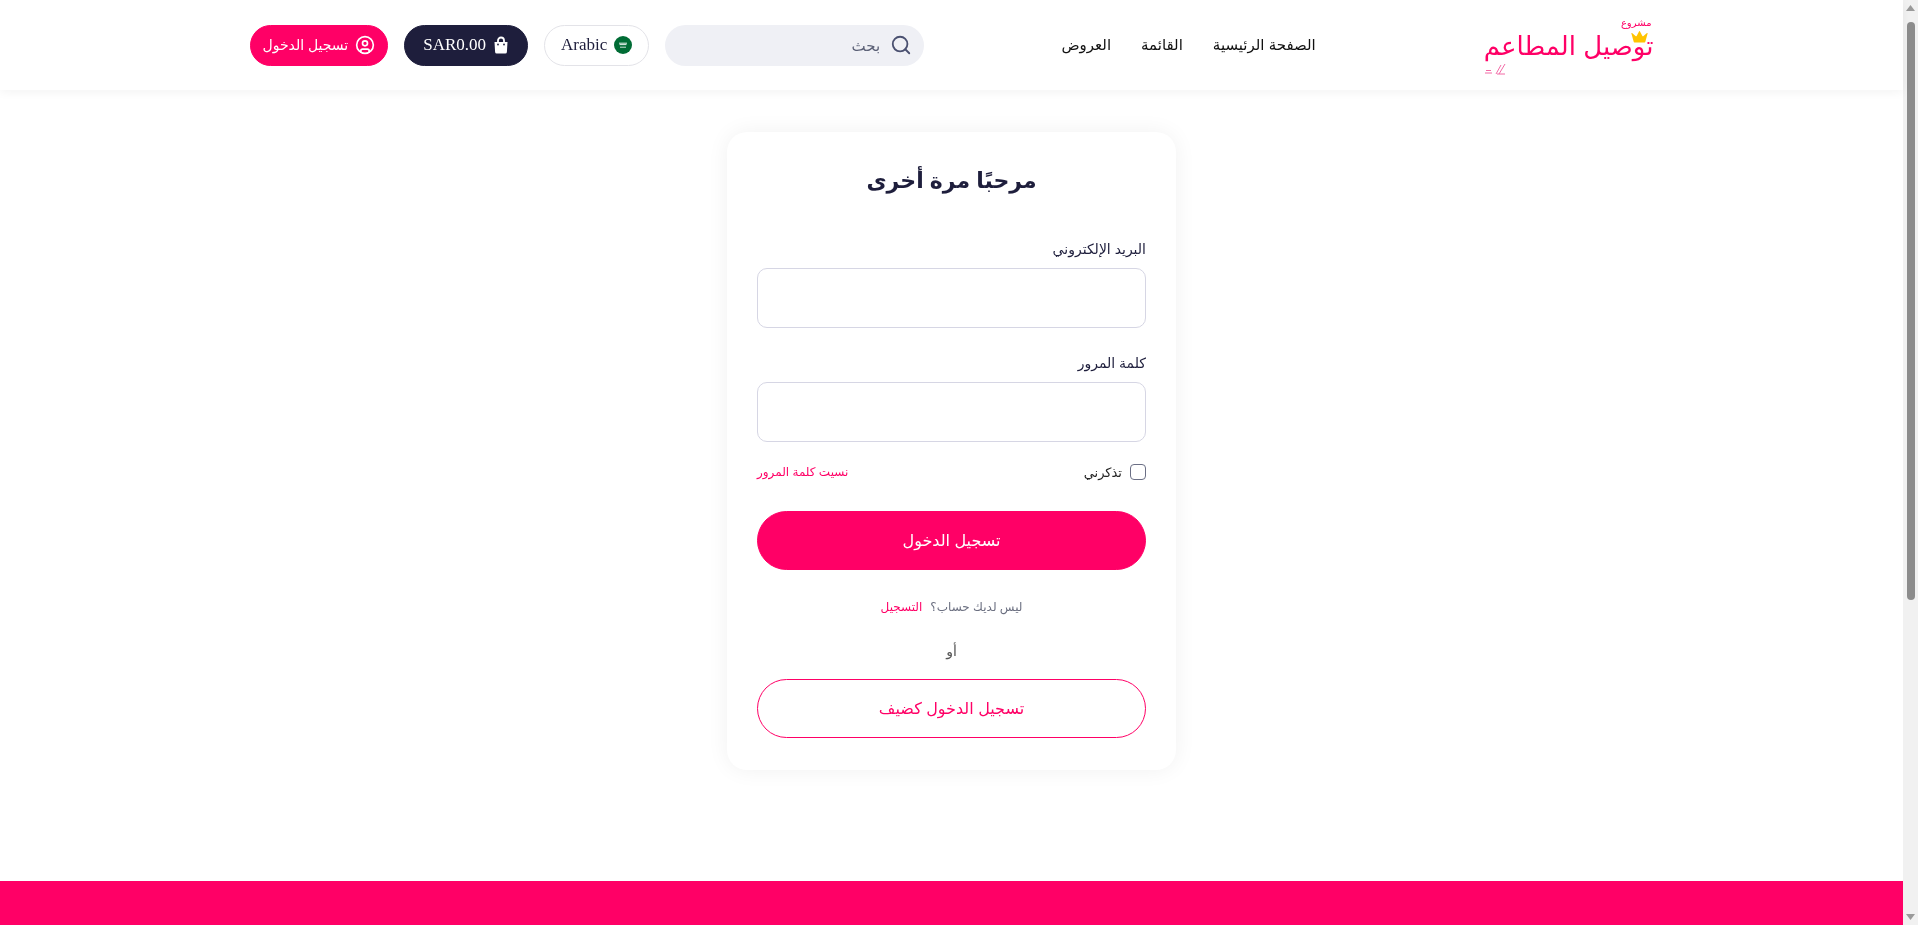 The height and width of the screenshot is (925, 1918). I want to click on scribble-icon, so click(1495, 68).